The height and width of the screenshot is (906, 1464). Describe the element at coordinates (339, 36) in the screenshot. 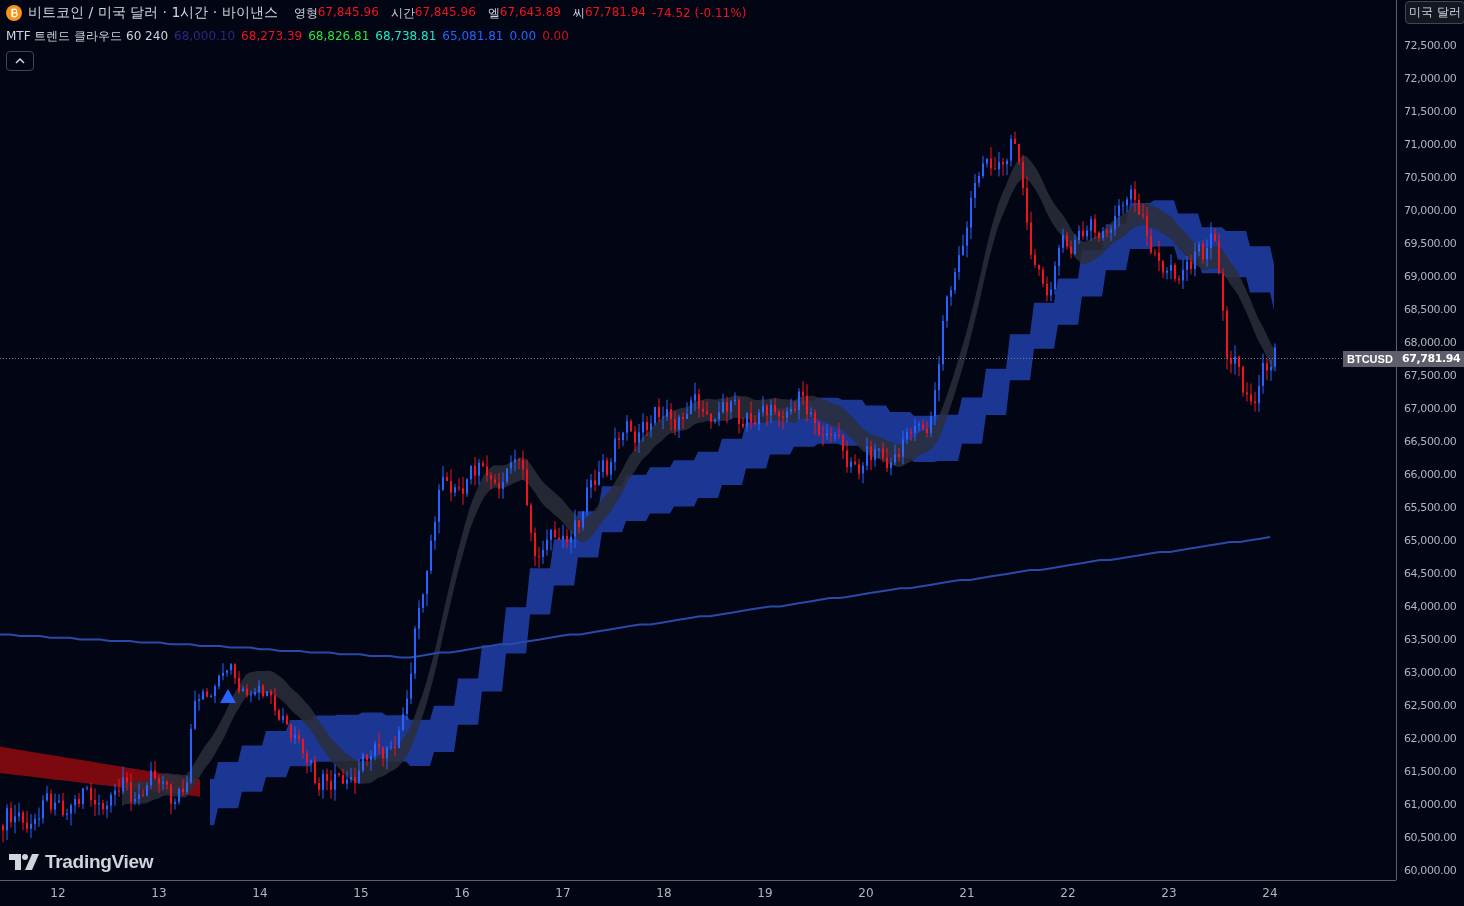

I see `indicator-value: 68,826.81` at that location.